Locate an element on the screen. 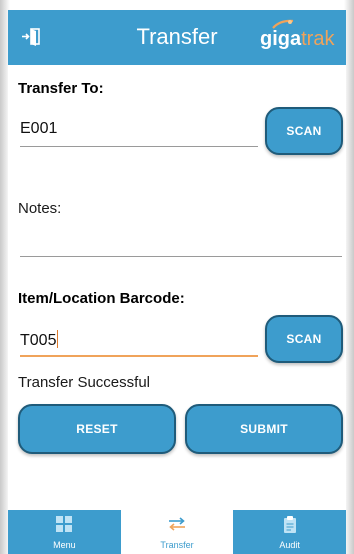  clipboard-icon is located at coordinates (290, 526).